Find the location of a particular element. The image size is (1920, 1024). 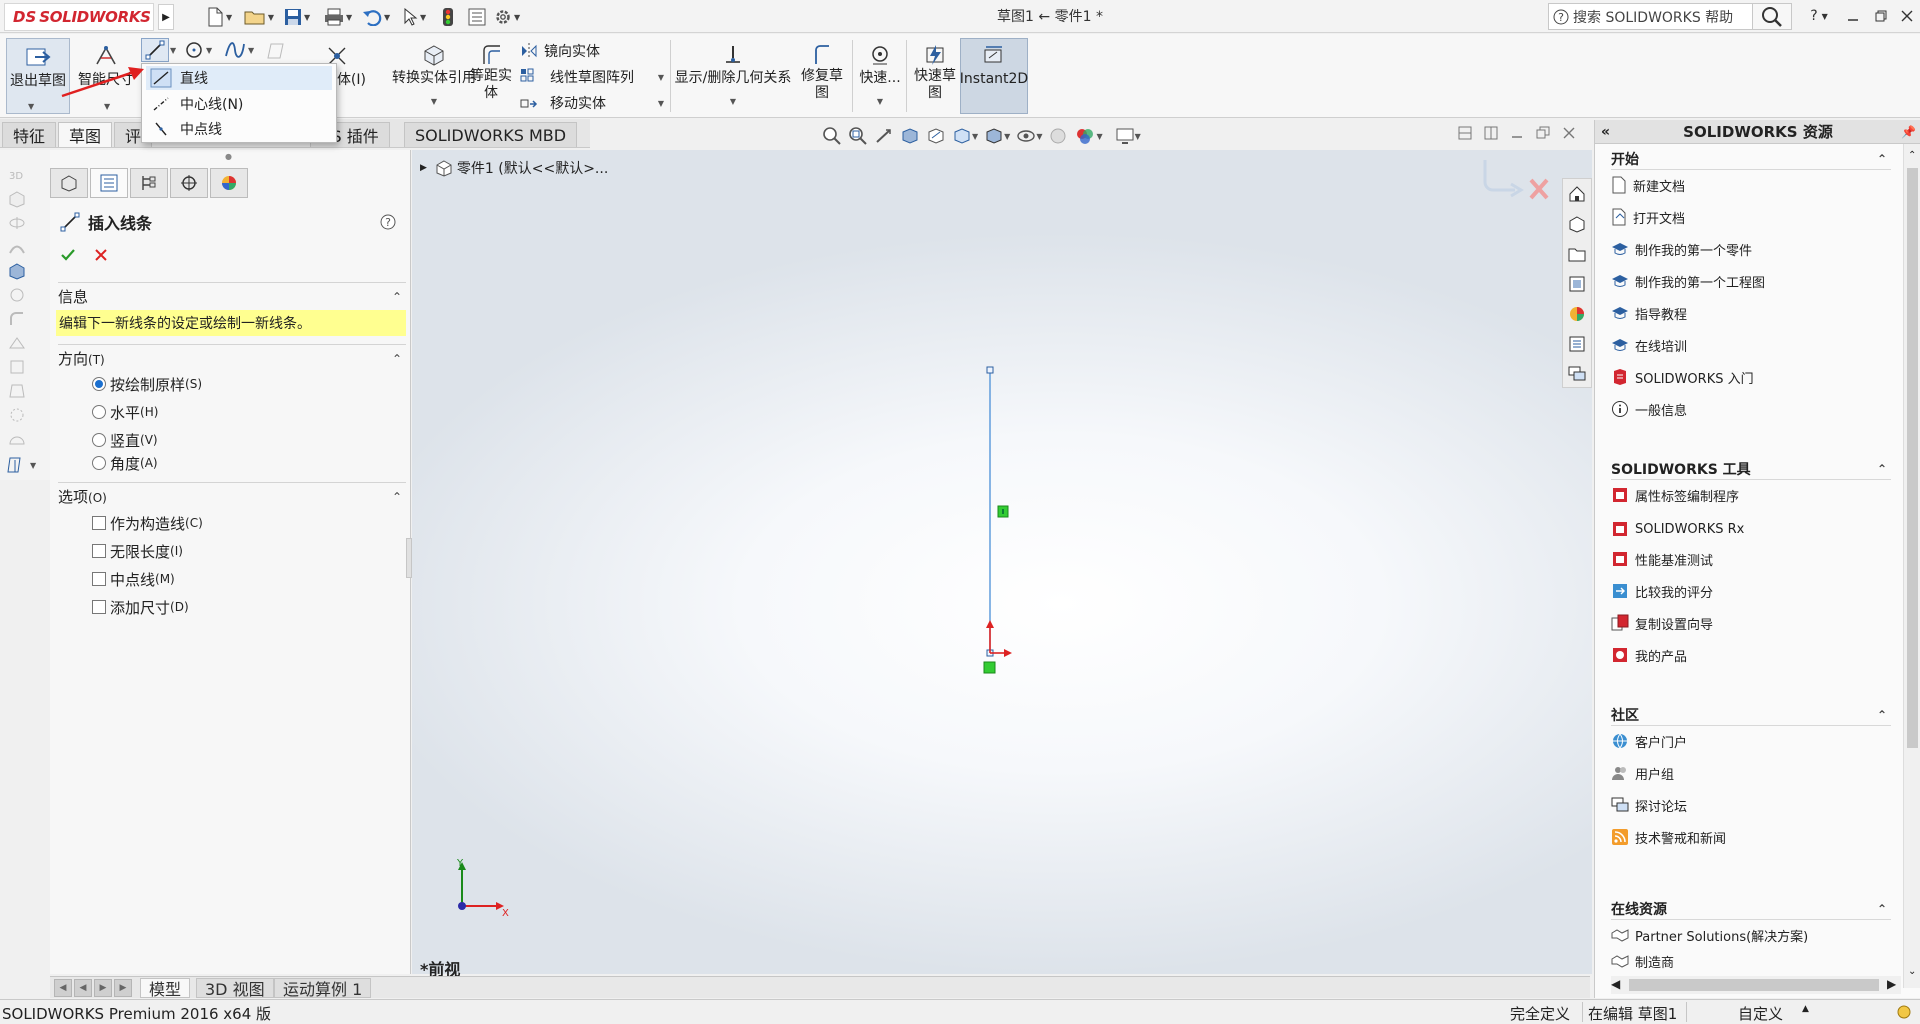

new-document-button: ▼ is located at coordinates (221, 17).